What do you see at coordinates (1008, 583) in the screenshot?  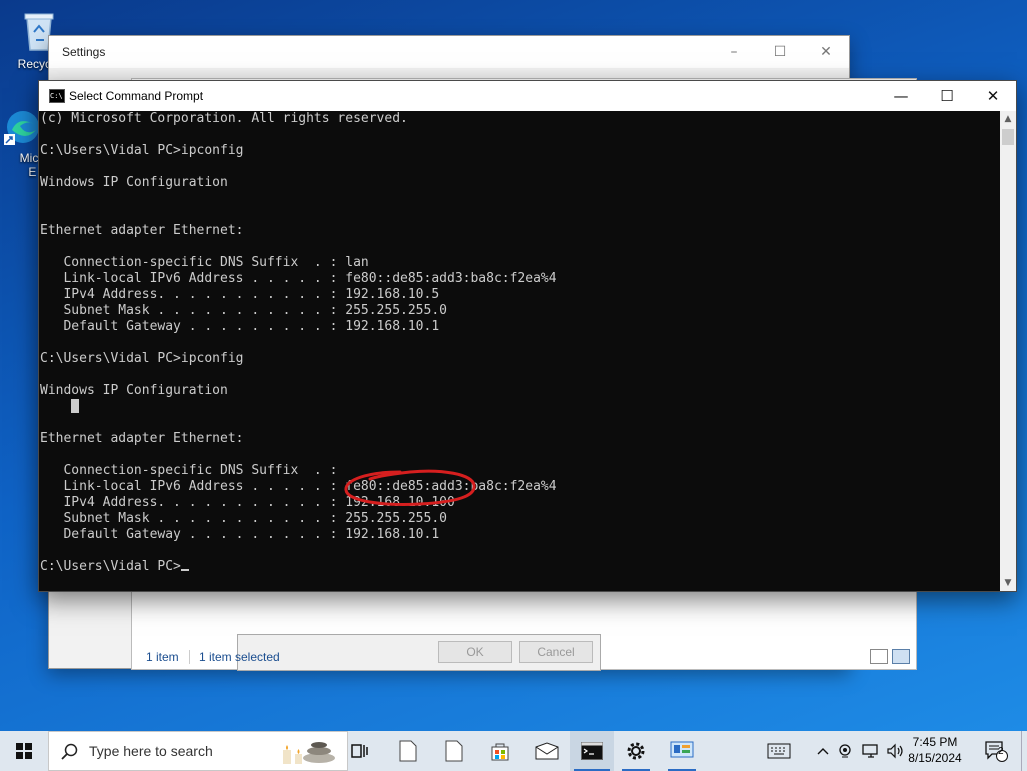 I see `scroll-down-icon: ▼` at bounding box center [1008, 583].